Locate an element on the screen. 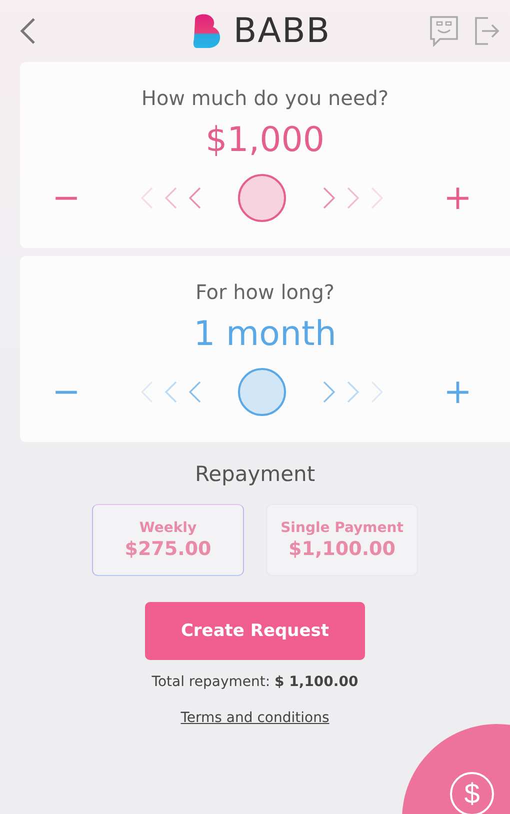 This screenshot has height=814, width=510. back-icon is located at coordinates (28, 31).